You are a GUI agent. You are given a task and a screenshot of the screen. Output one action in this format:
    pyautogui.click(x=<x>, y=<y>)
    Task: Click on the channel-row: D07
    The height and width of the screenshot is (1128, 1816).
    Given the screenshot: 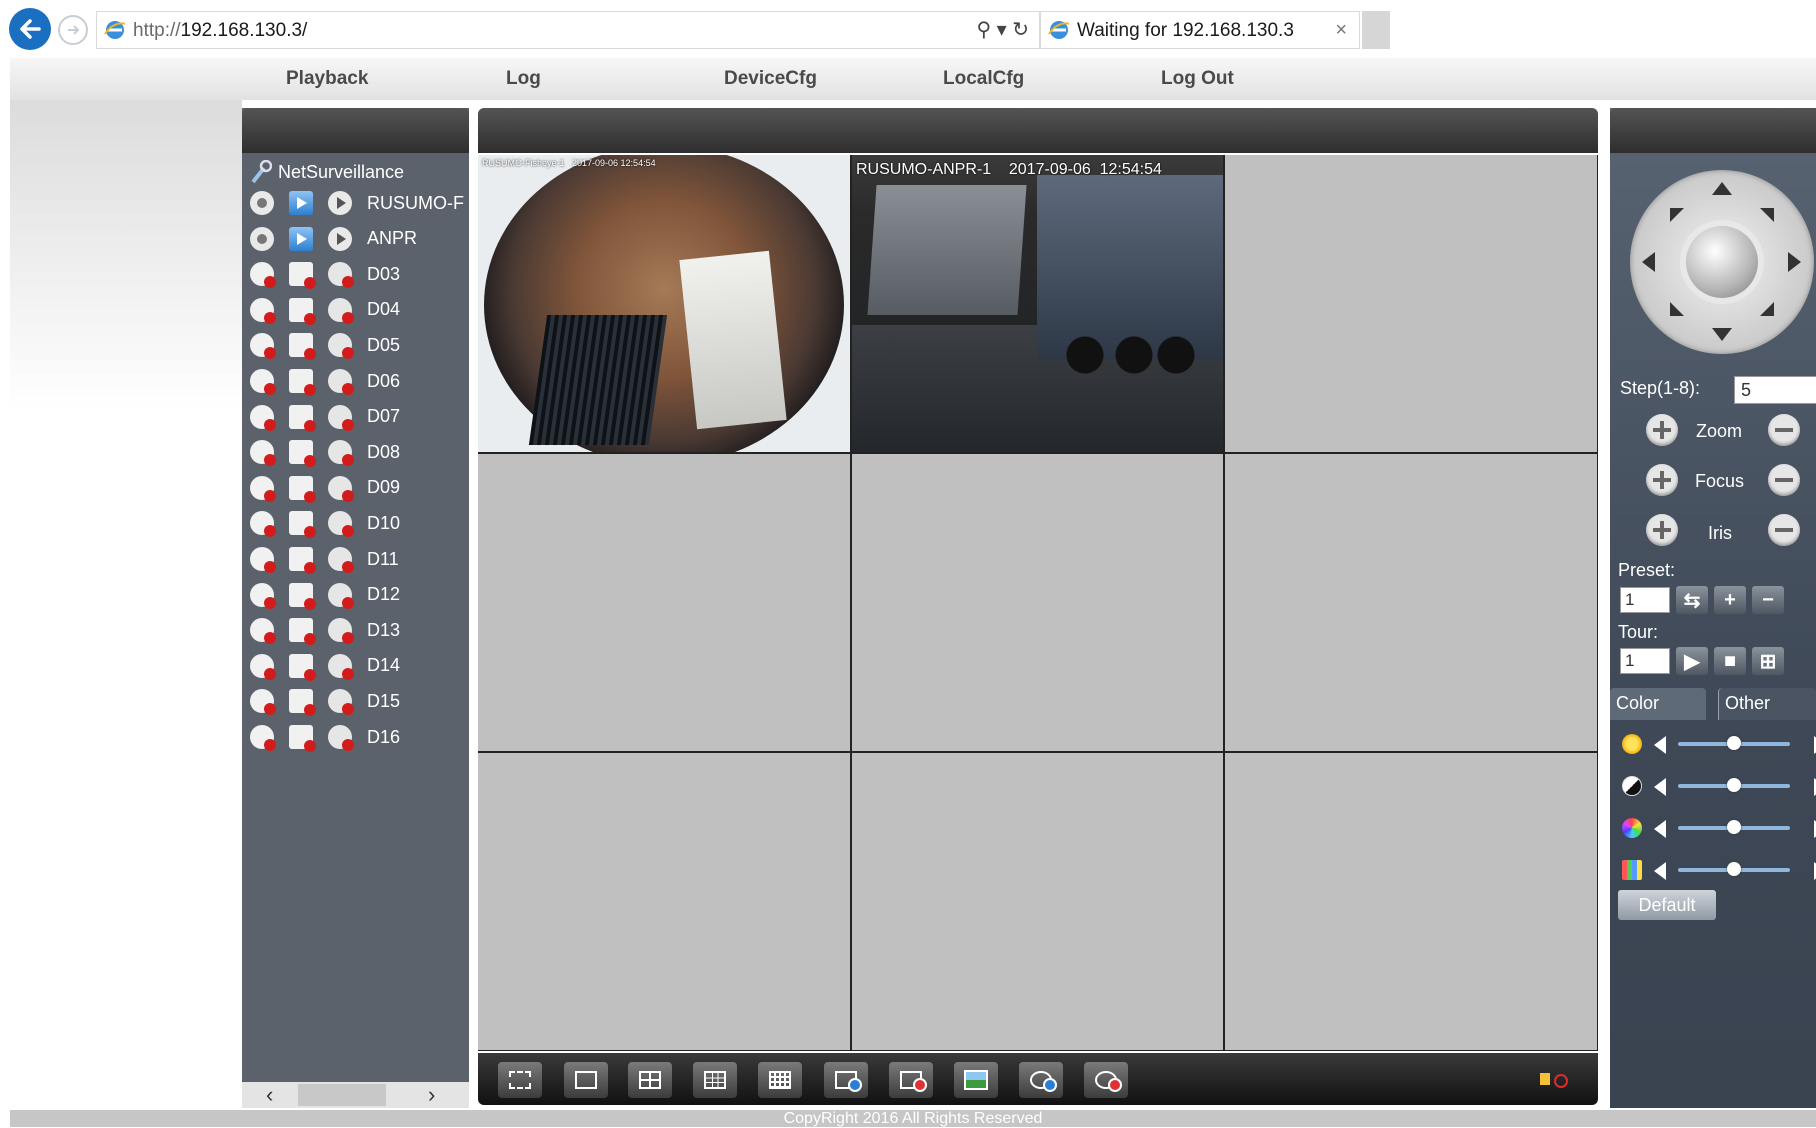 What is the action you would take?
    pyautogui.click(x=359, y=417)
    